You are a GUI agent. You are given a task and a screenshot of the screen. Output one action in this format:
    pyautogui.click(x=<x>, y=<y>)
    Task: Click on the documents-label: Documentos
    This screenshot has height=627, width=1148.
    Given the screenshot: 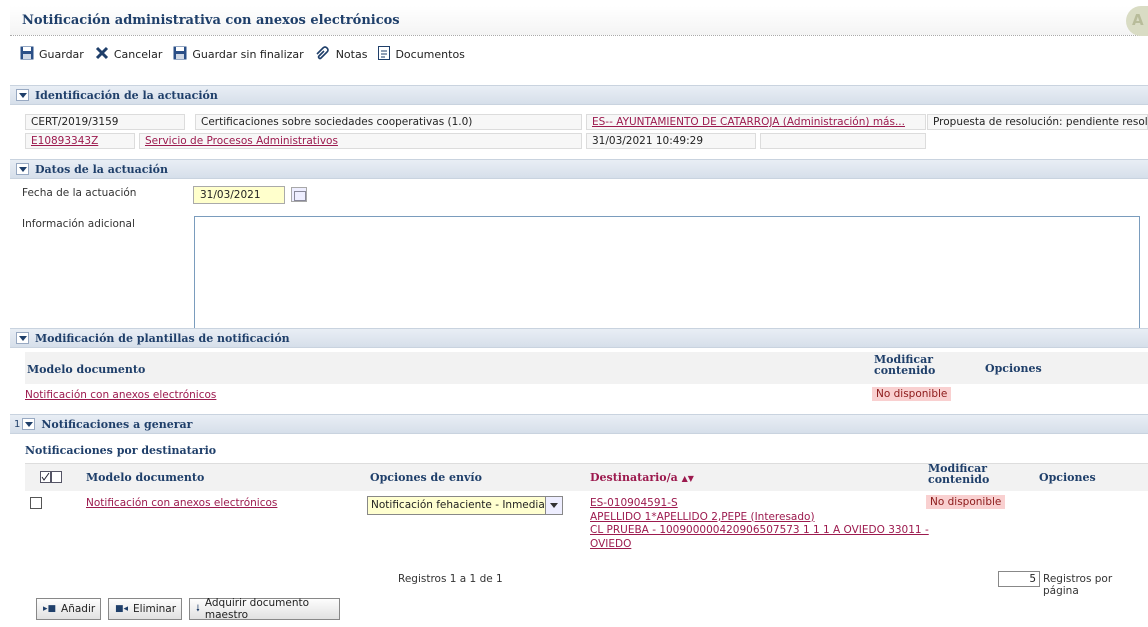 What is the action you would take?
    pyautogui.click(x=430, y=54)
    